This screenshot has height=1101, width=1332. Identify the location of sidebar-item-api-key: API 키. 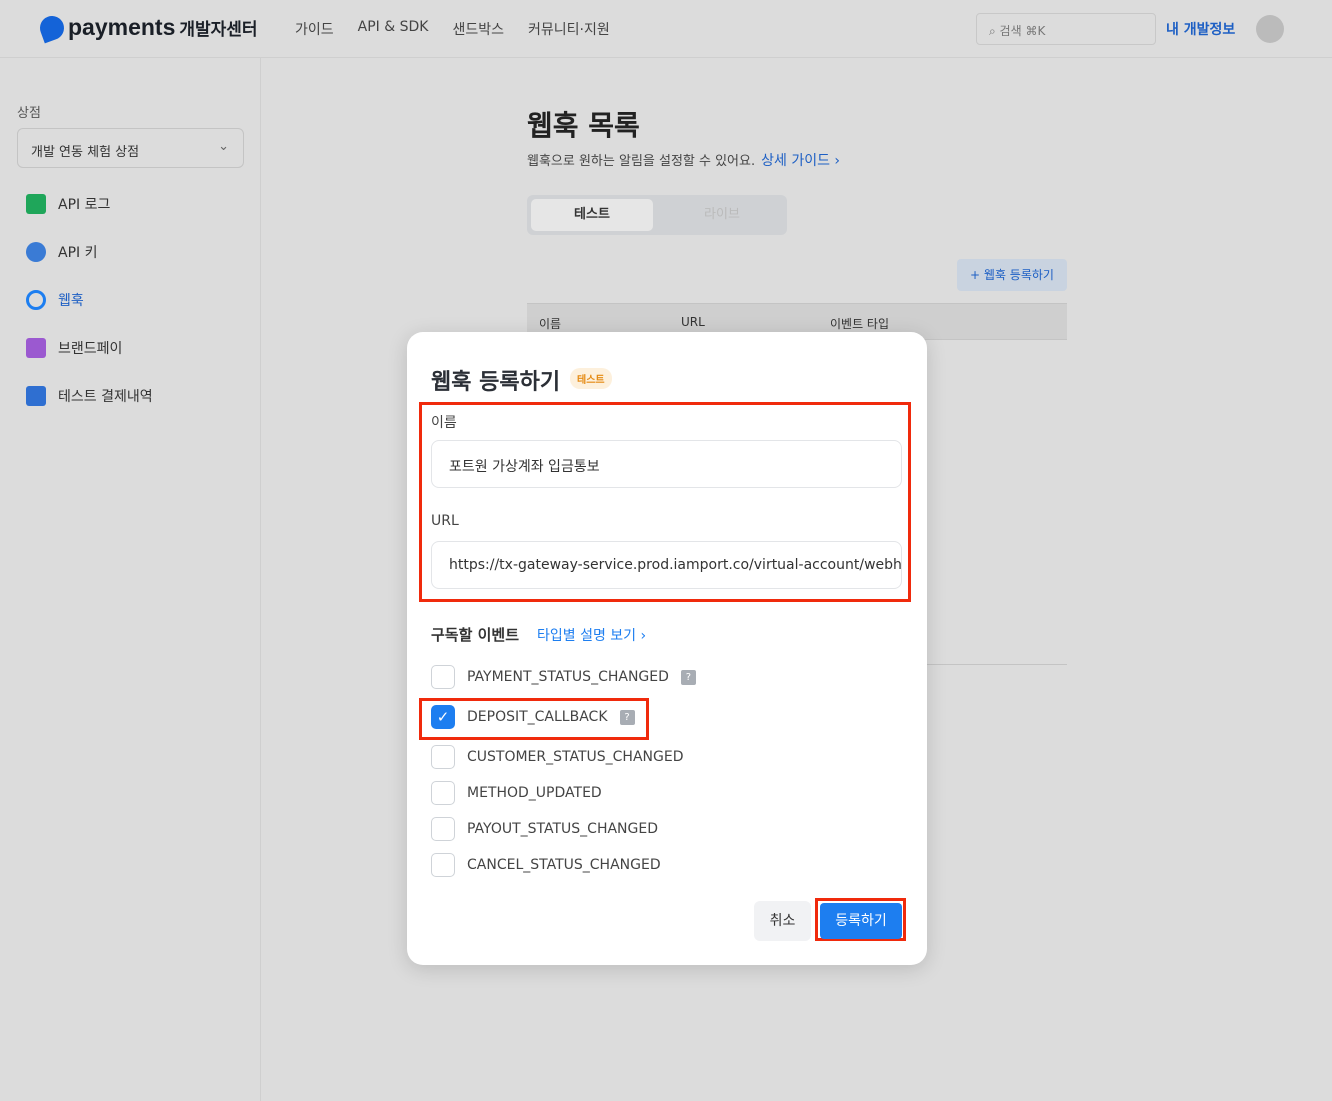
(61, 252).